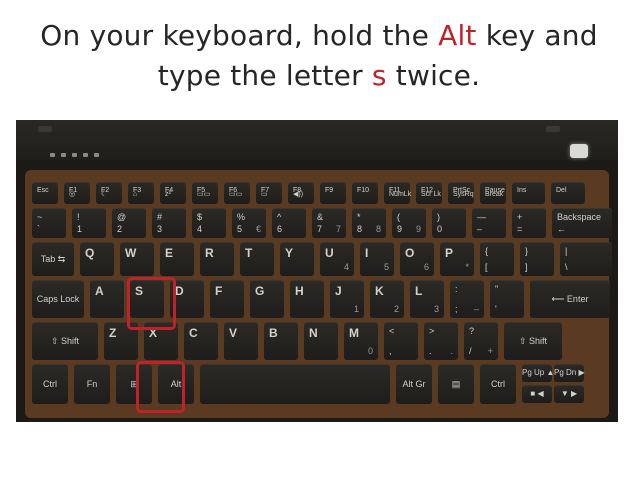  Describe the element at coordinates (537, 259) in the screenshot. I see `key-rbracket: }]` at that location.